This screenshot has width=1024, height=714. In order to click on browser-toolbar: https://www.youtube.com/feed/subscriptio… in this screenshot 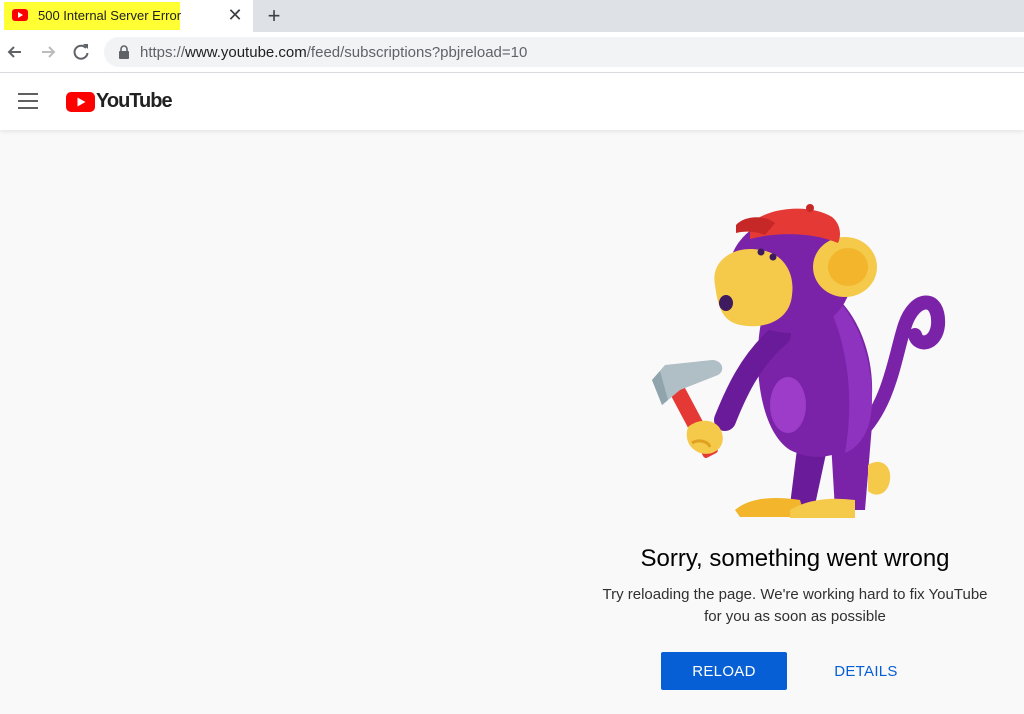, I will do `click(512, 52)`.